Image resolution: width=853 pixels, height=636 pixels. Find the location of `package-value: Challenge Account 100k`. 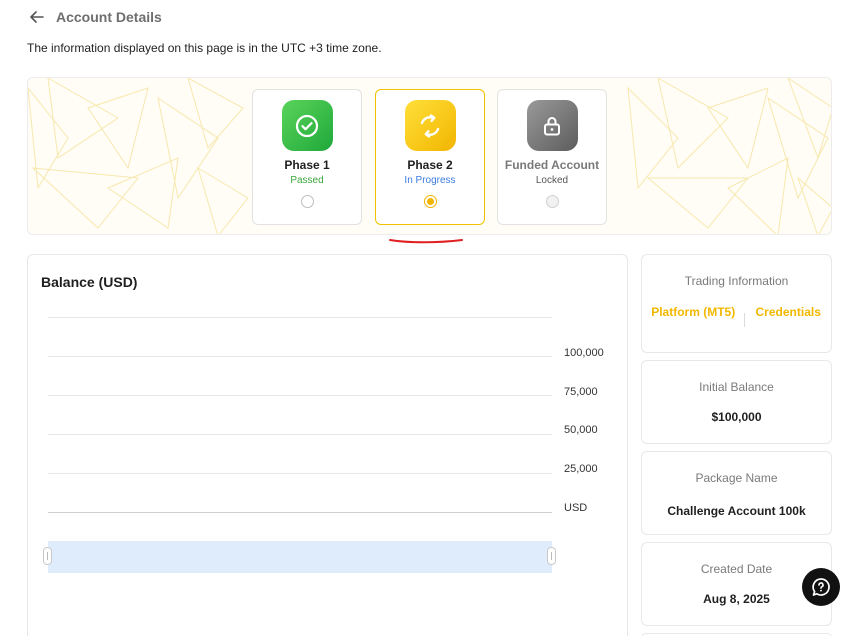

package-value: Challenge Account 100k is located at coordinates (736, 511).